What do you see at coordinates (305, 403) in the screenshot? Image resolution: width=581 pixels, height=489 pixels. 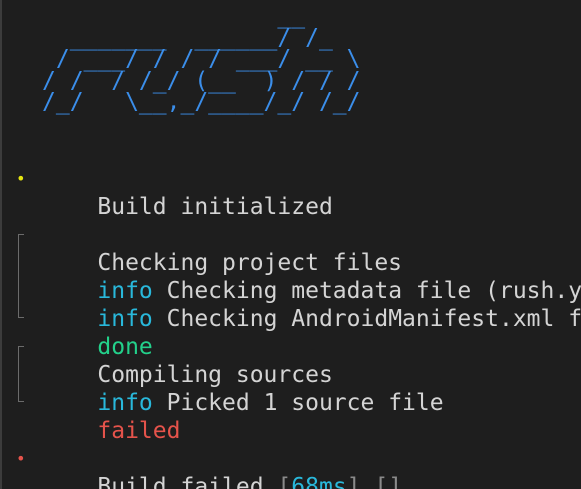 I see `log-message: Picked 1 source file` at bounding box center [305, 403].